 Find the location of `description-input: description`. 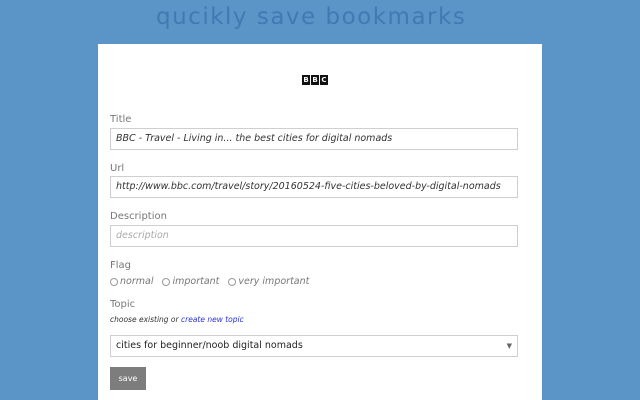

description-input: description is located at coordinates (314, 236).